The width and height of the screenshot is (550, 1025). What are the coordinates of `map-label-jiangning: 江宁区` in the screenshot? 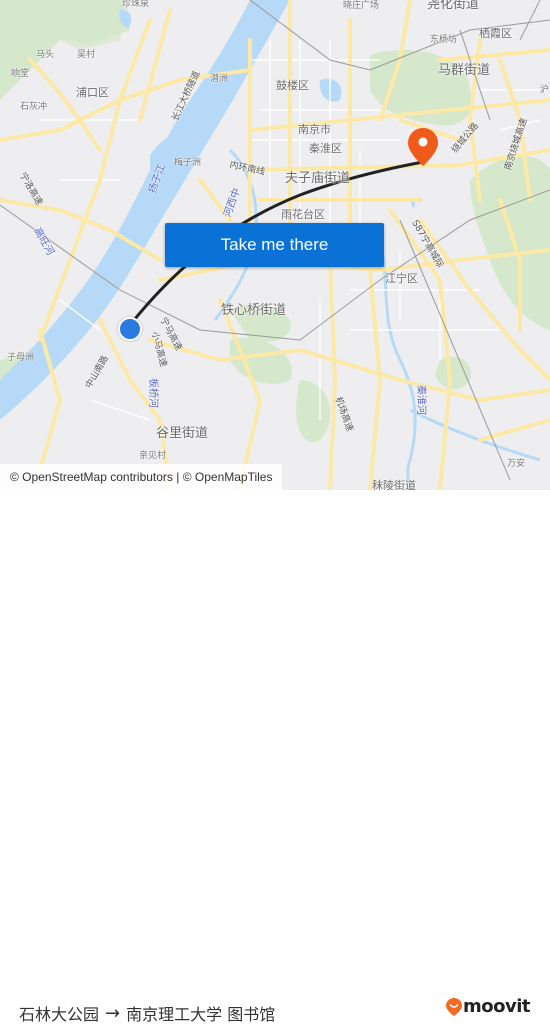 It's located at (401, 278).